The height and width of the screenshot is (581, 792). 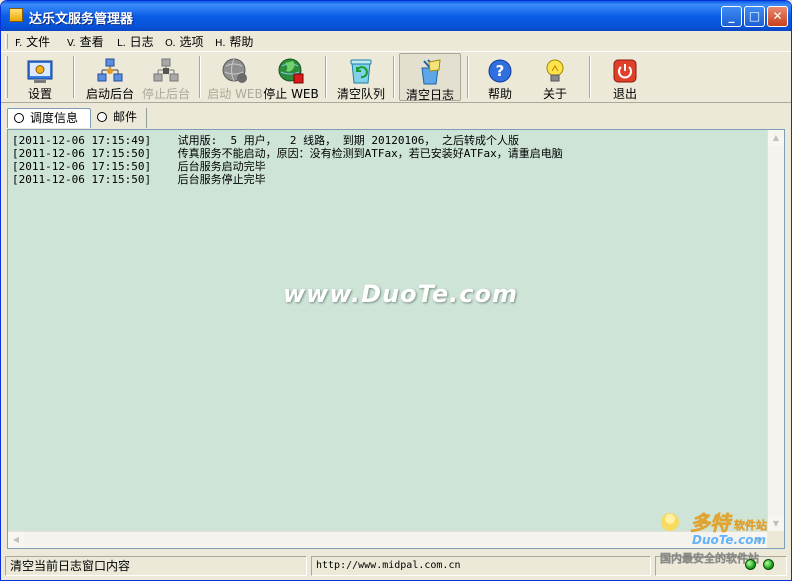 I want to click on menu-view-key: V., so click(x=71, y=43).